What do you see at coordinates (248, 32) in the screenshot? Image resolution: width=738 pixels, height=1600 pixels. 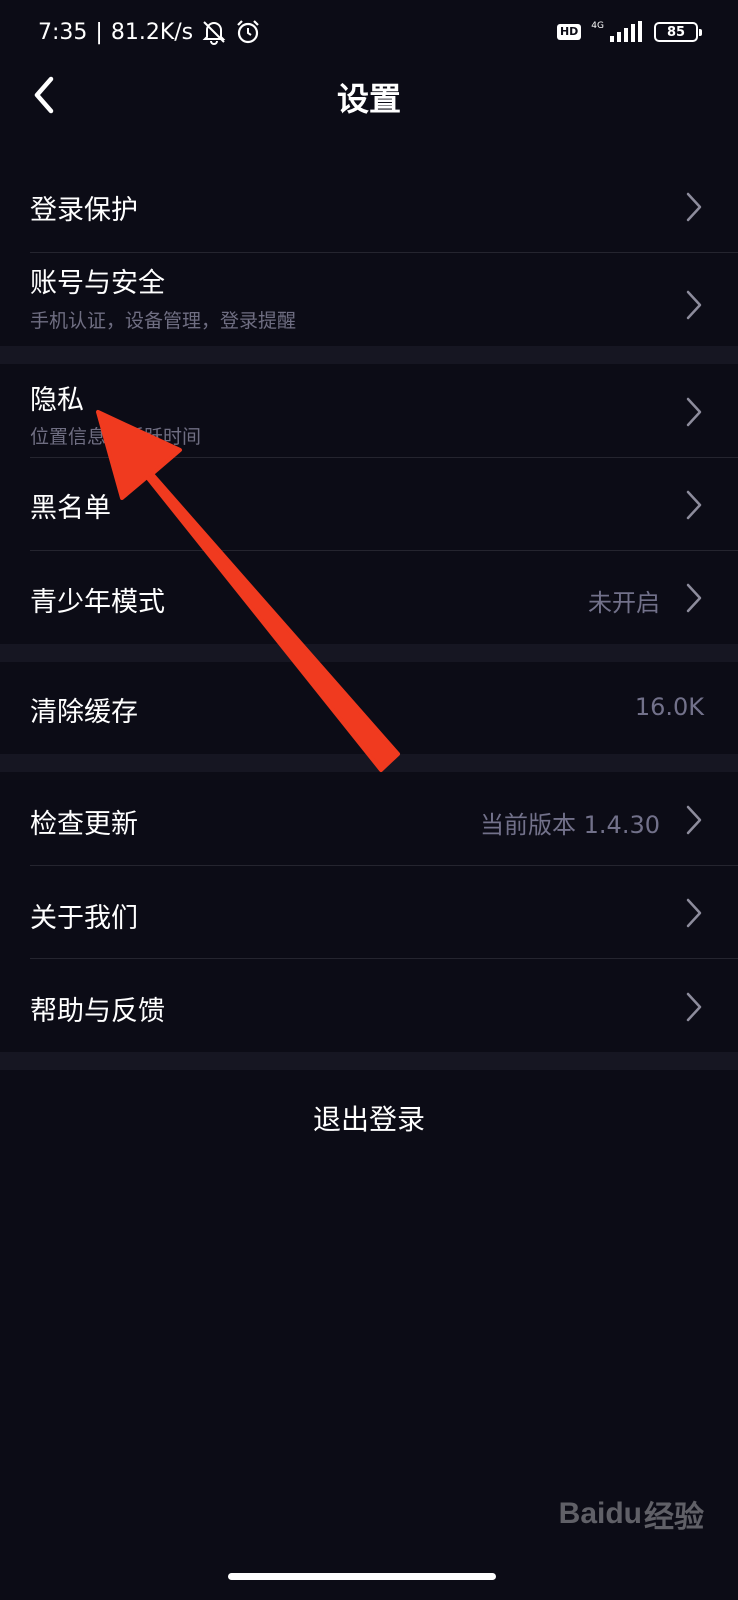 I see `alarm-clock-icon` at bounding box center [248, 32].